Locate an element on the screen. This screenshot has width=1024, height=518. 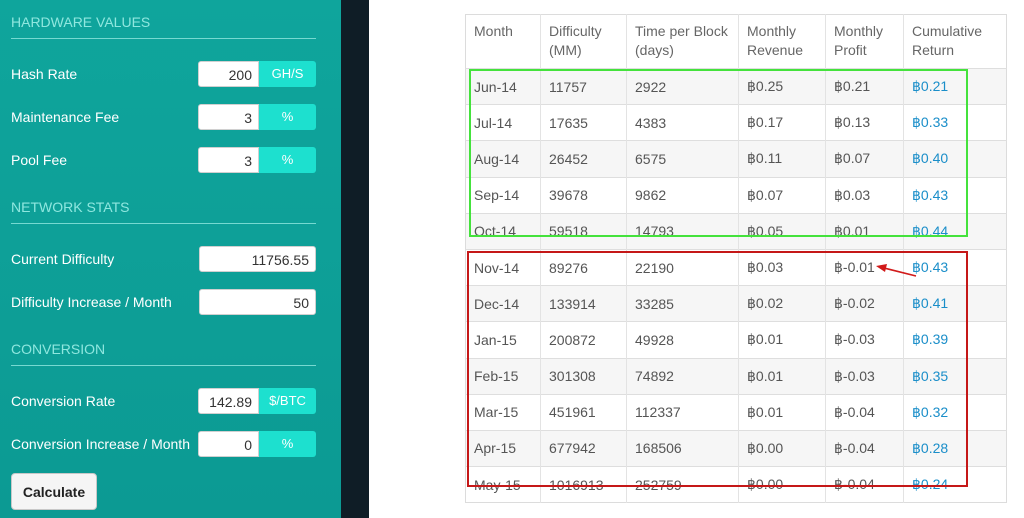
pool-fee-unit: % is located at coordinates (287, 160).